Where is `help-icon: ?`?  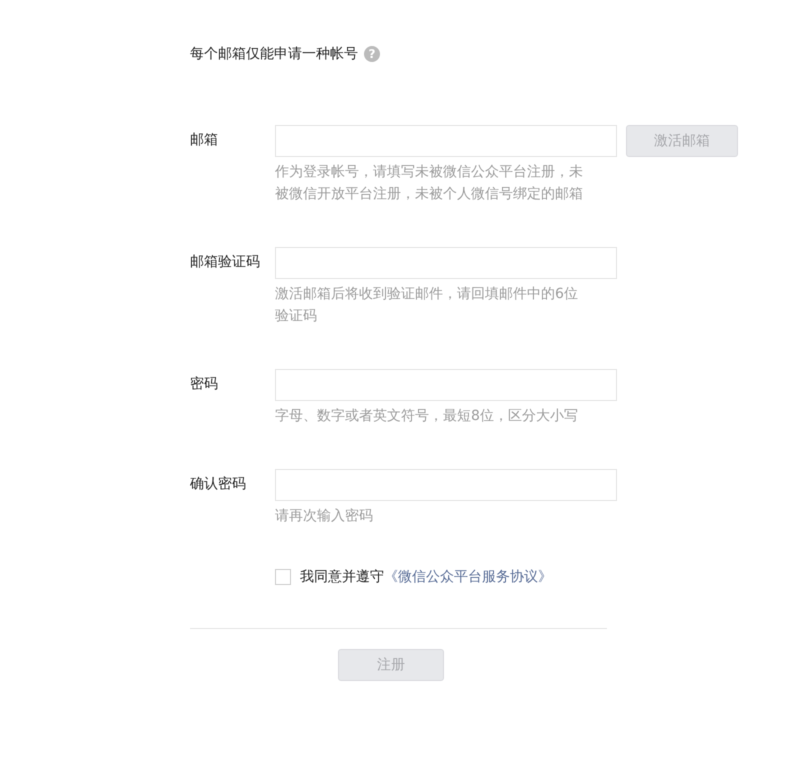 help-icon: ? is located at coordinates (372, 54).